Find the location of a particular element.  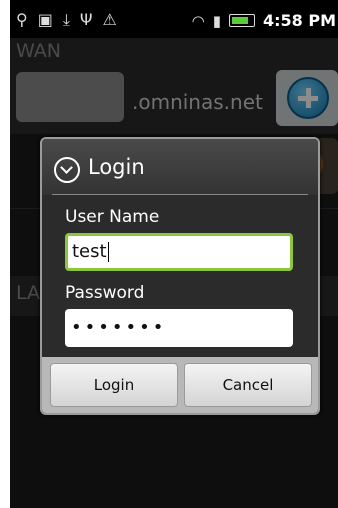

usb-icon: Ψ is located at coordinates (86, 19).